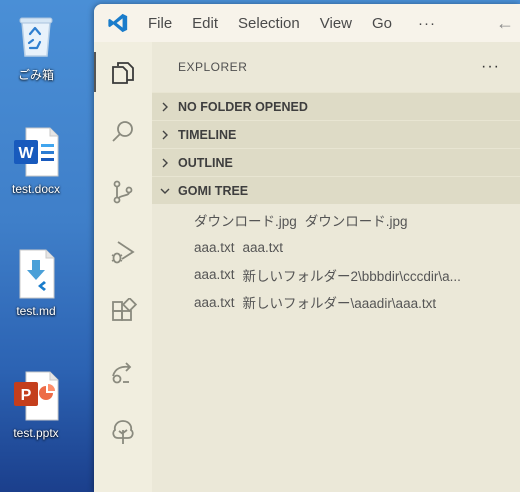  I want to click on back-arrow-icon: ←, so click(505, 23).